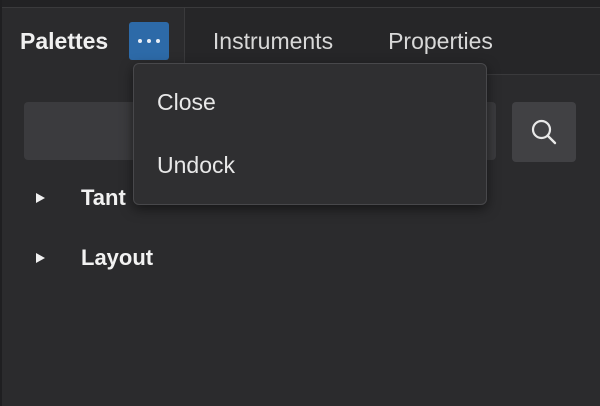 This screenshot has width=600, height=406. What do you see at coordinates (64, 41) in the screenshot?
I see `tab-palettes-label: Palettes` at bounding box center [64, 41].